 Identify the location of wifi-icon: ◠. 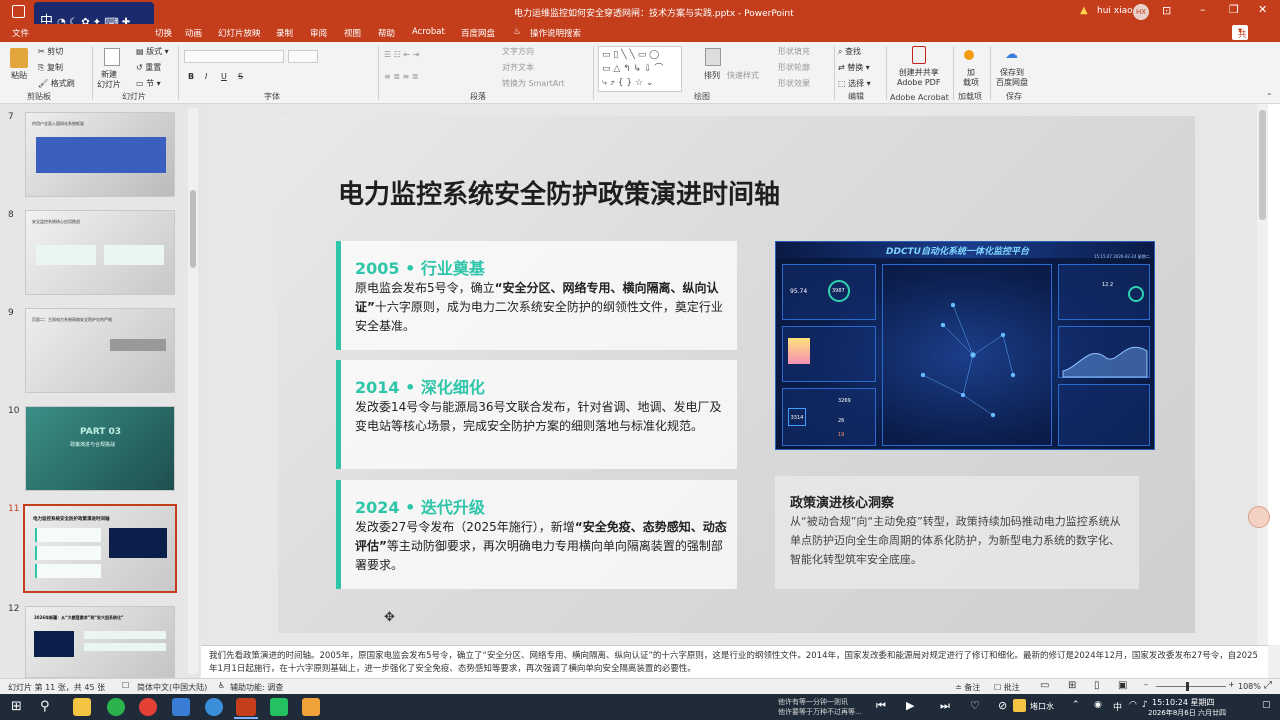
(1133, 705).